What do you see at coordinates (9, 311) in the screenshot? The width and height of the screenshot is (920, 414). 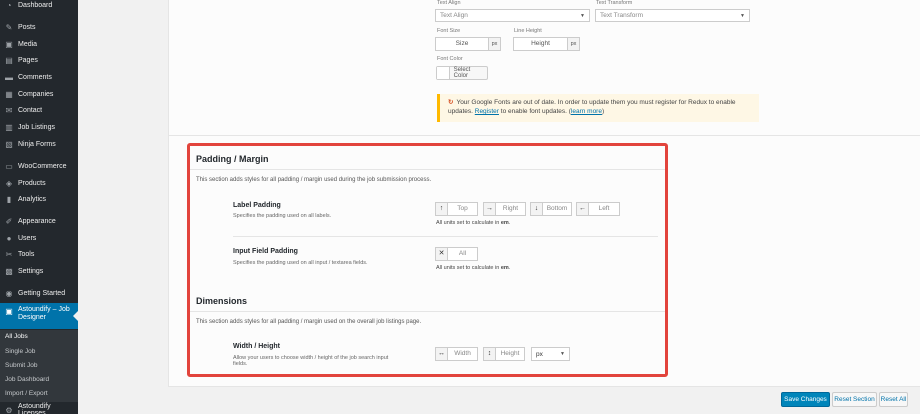 I see `designer-icon: ▣` at bounding box center [9, 311].